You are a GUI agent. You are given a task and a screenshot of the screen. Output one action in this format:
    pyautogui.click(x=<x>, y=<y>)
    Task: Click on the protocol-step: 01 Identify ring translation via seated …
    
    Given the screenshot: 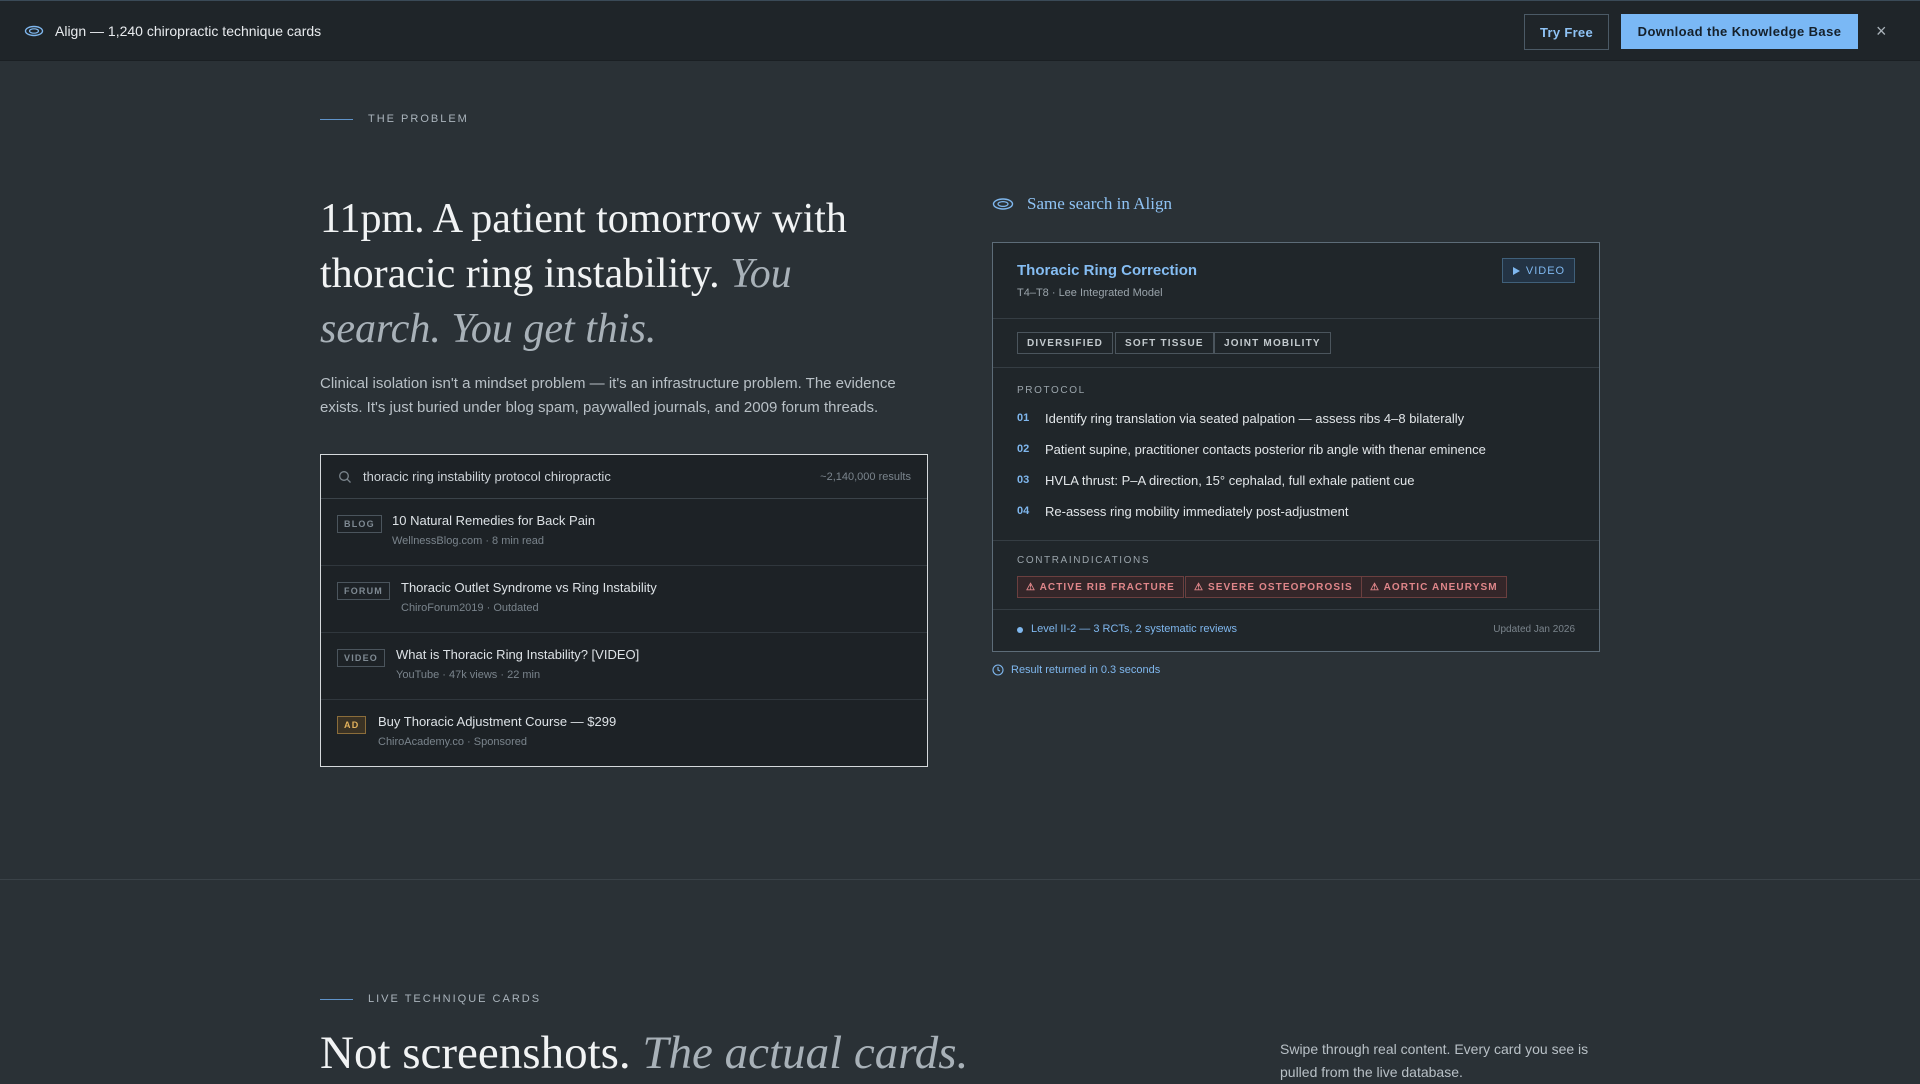 What is the action you would take?
    pyautogui.click(x=1240, y=418)
    